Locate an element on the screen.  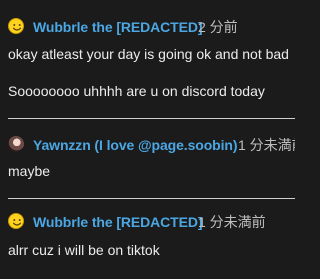
username-link: Yawnzzn (I love @page.soobin) is located at coordinates (135, 145).